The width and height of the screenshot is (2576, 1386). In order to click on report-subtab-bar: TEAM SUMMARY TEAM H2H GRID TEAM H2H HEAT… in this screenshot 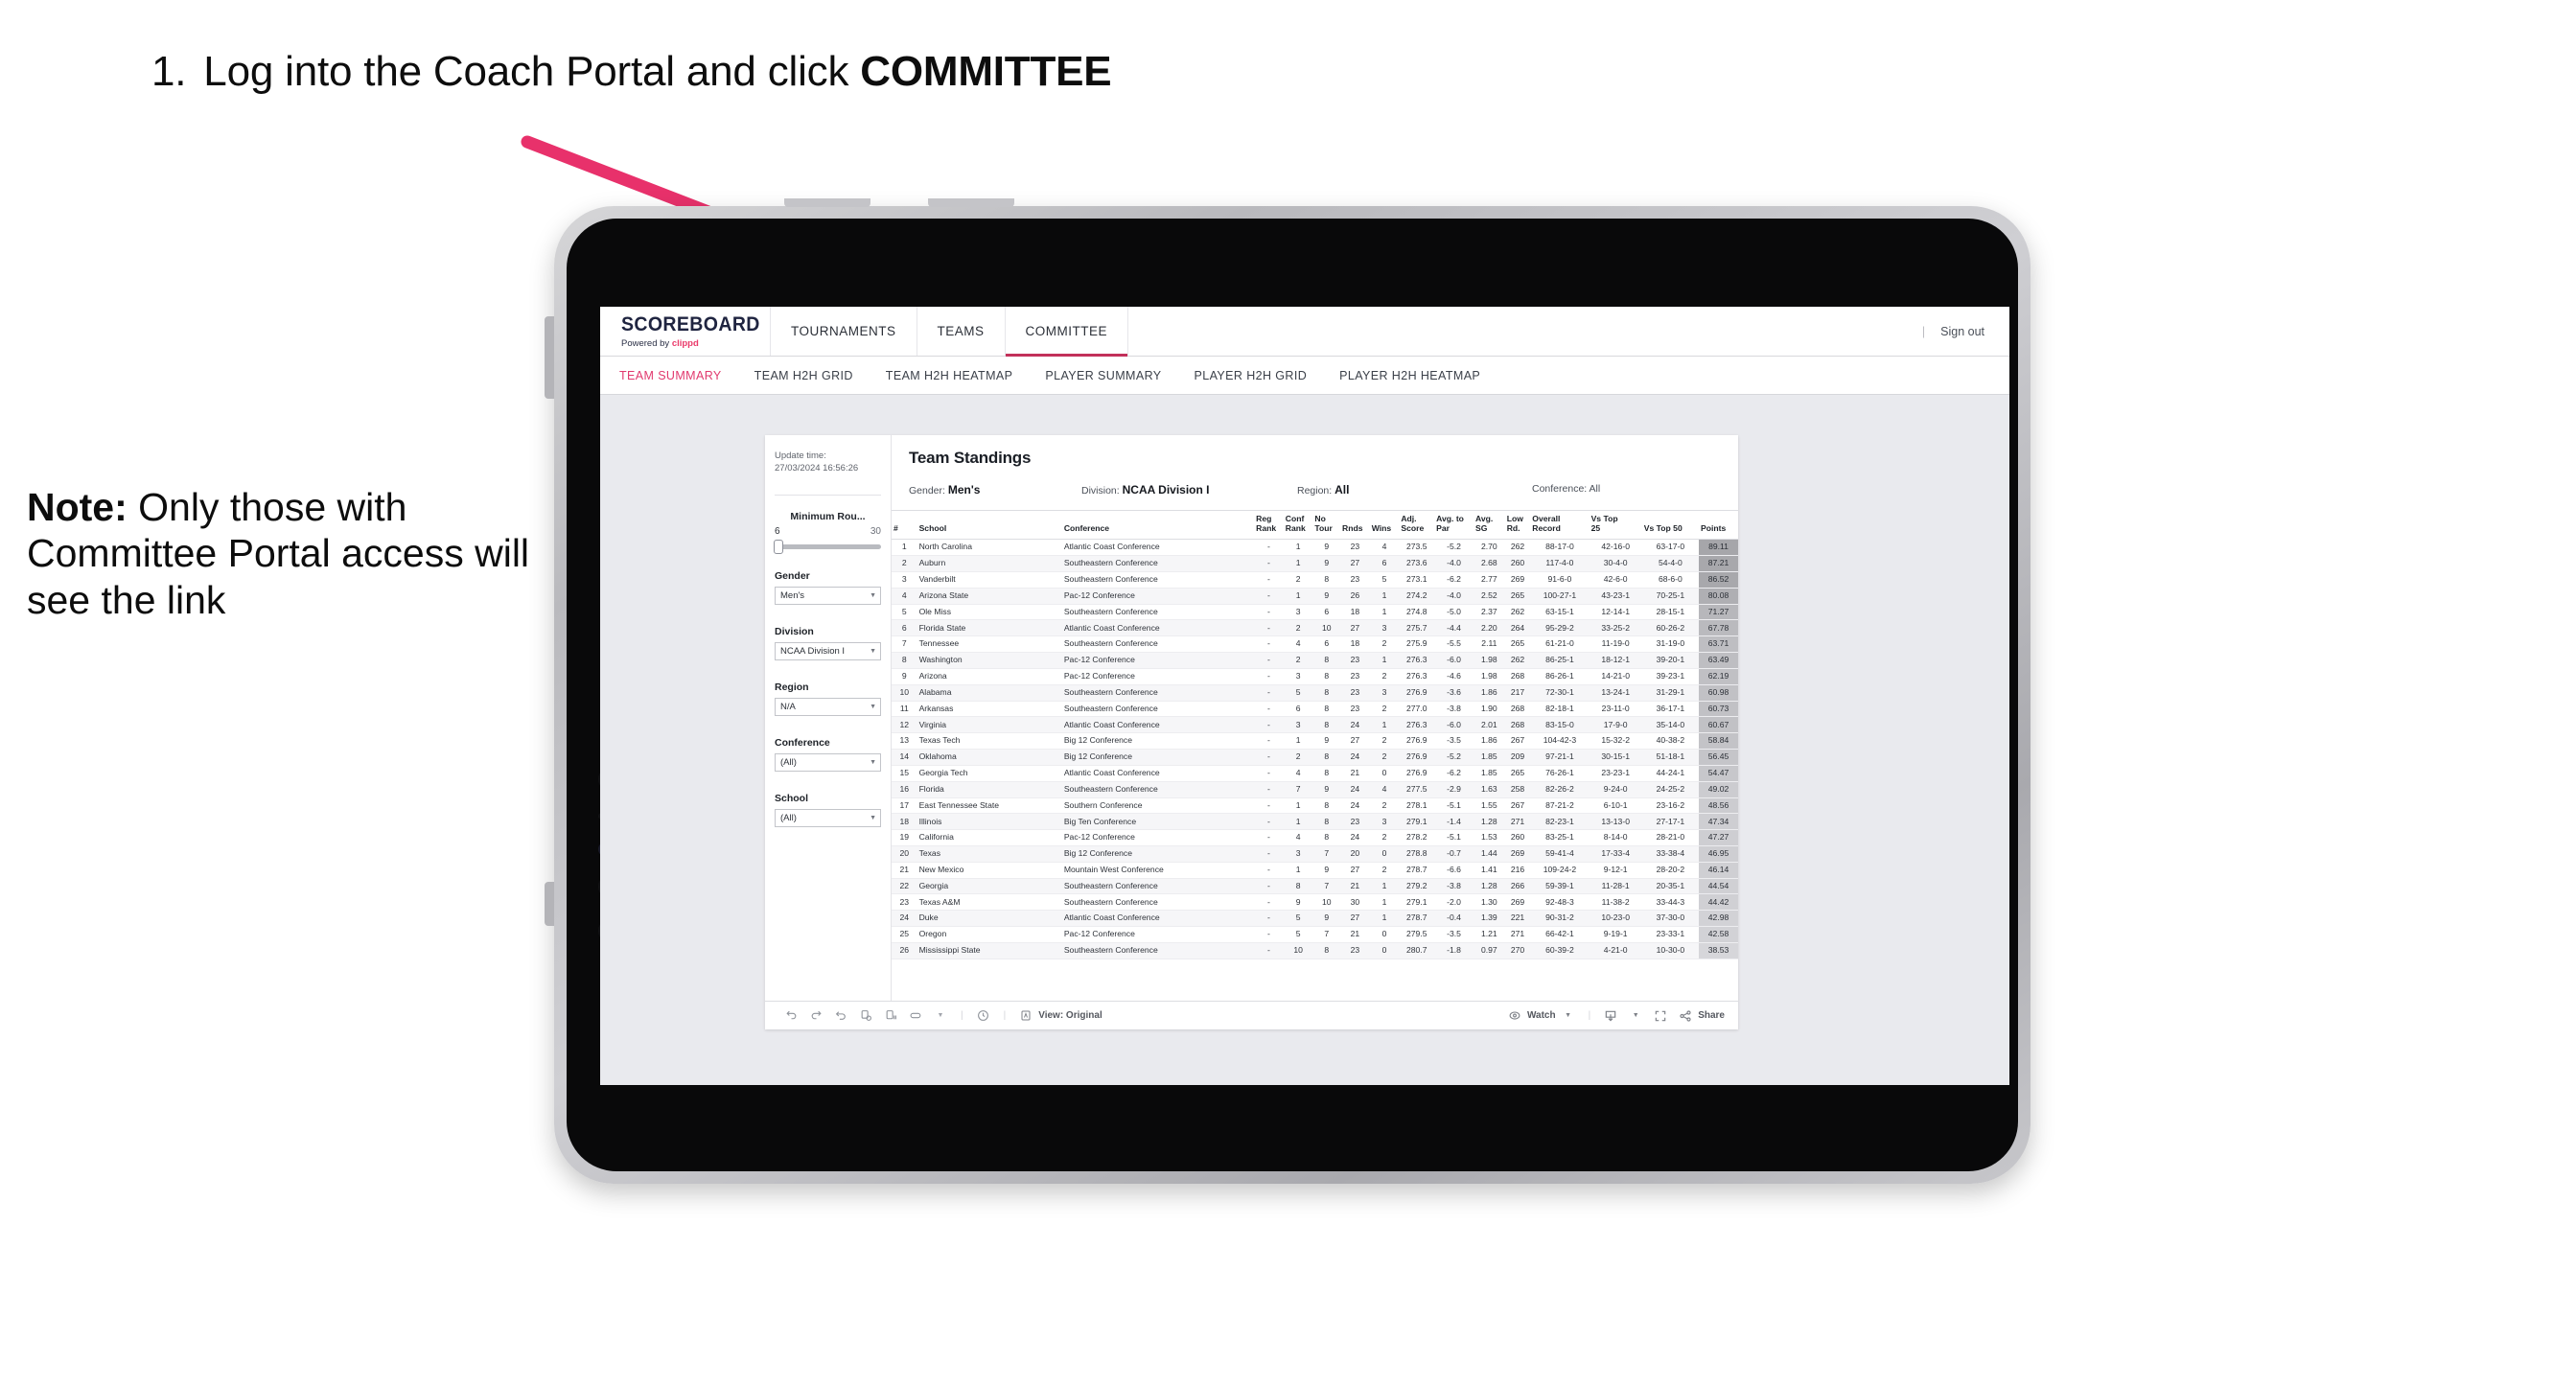, I will do `click(1305, 376)`.